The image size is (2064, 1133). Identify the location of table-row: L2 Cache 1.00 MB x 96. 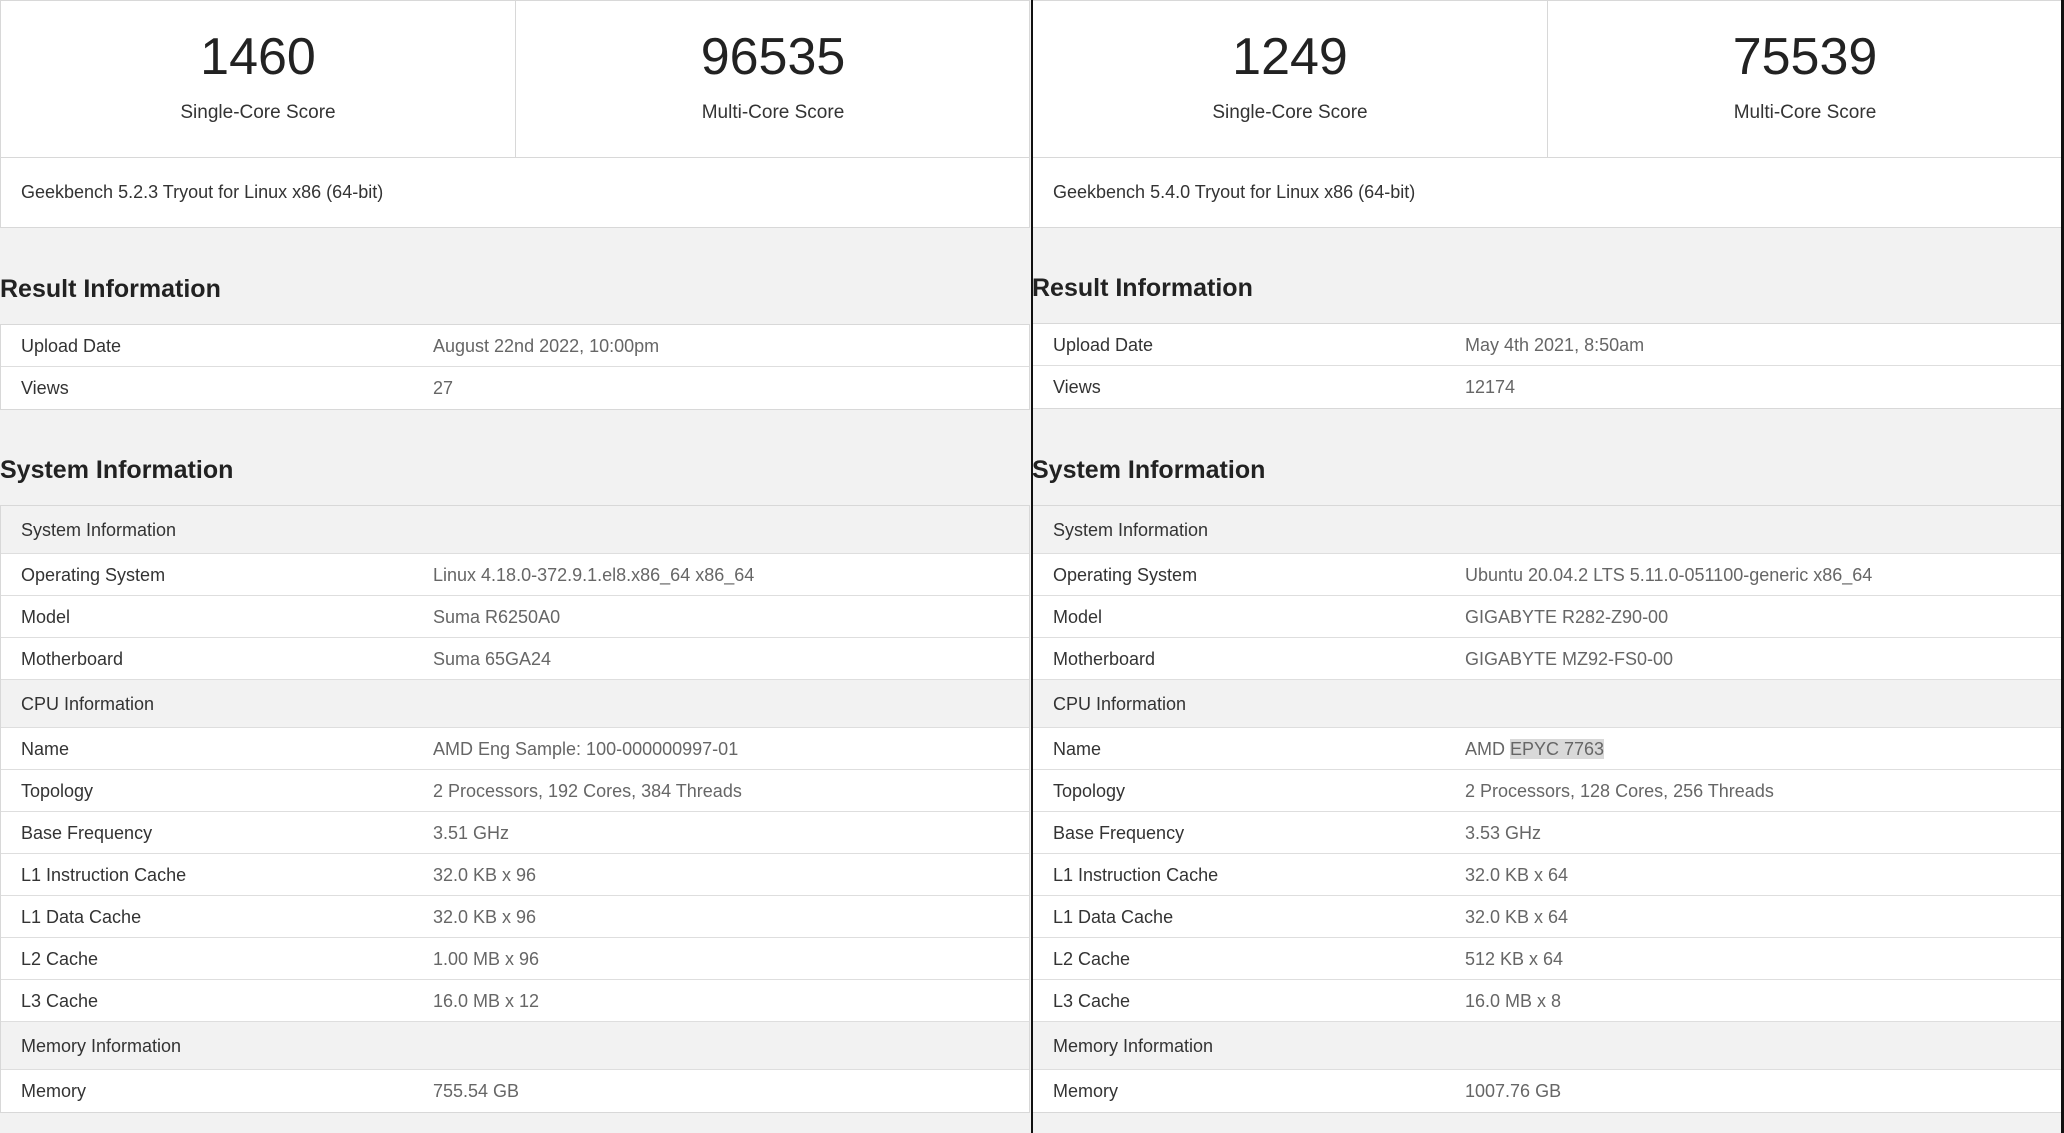
(515, 959).